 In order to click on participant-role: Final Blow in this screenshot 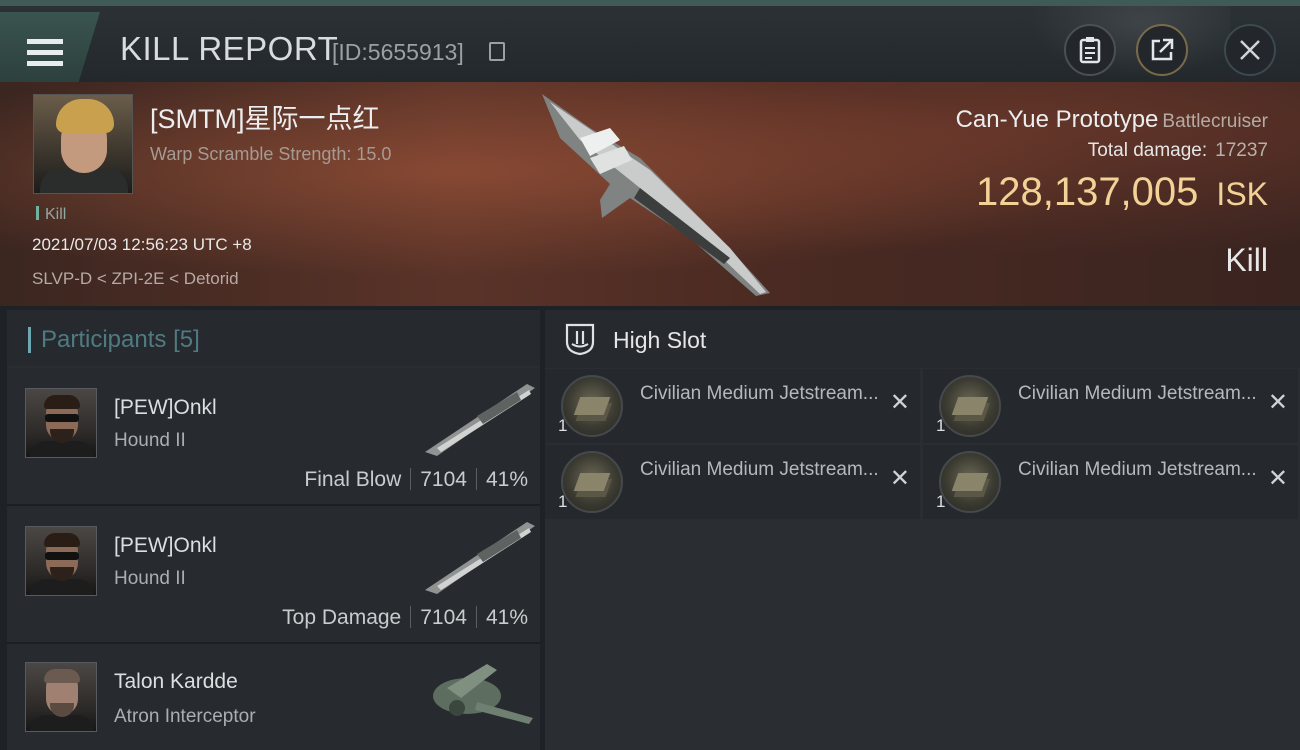, I will do `click(353, 479)`.